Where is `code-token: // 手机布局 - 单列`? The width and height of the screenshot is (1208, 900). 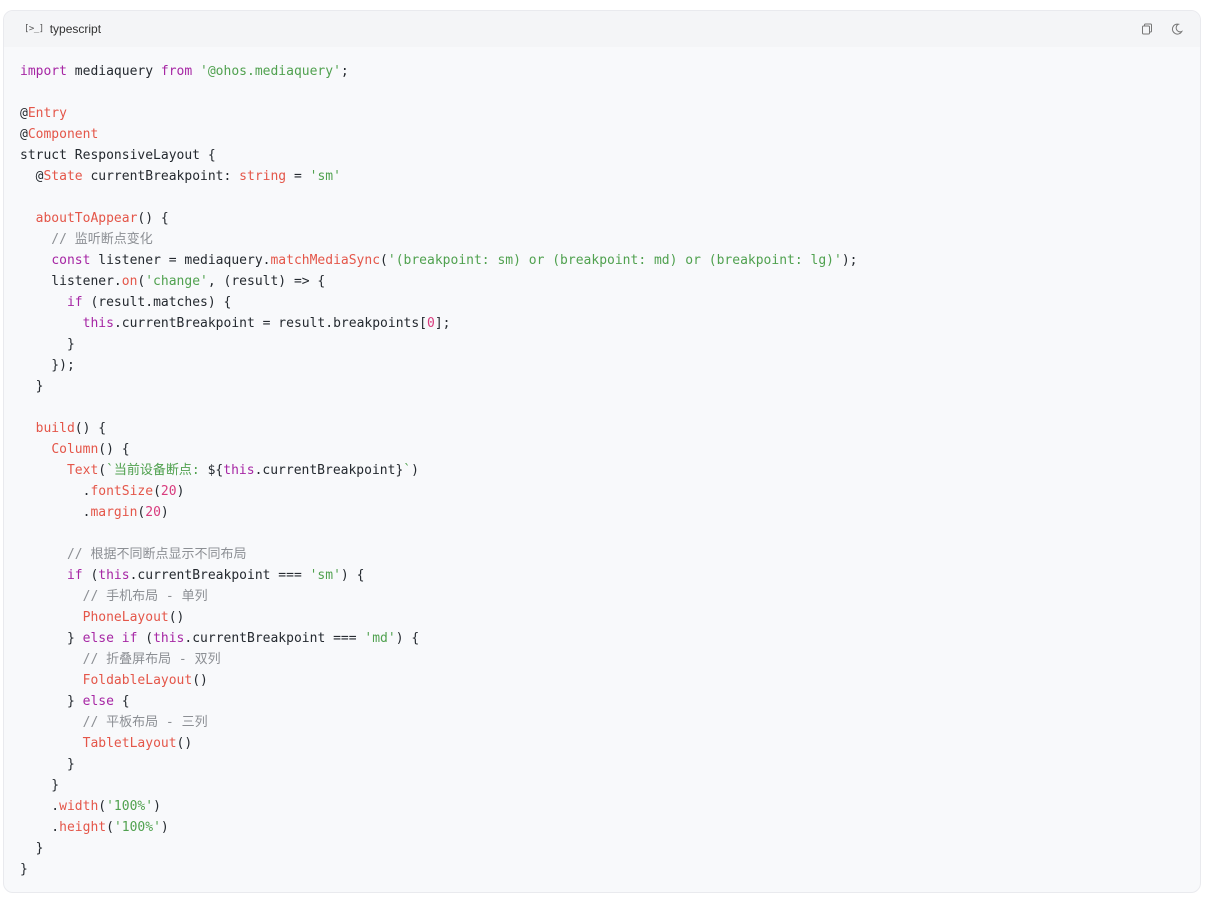 code-token: // 手机布局 - 单列 is located at coordinates (114, 596).